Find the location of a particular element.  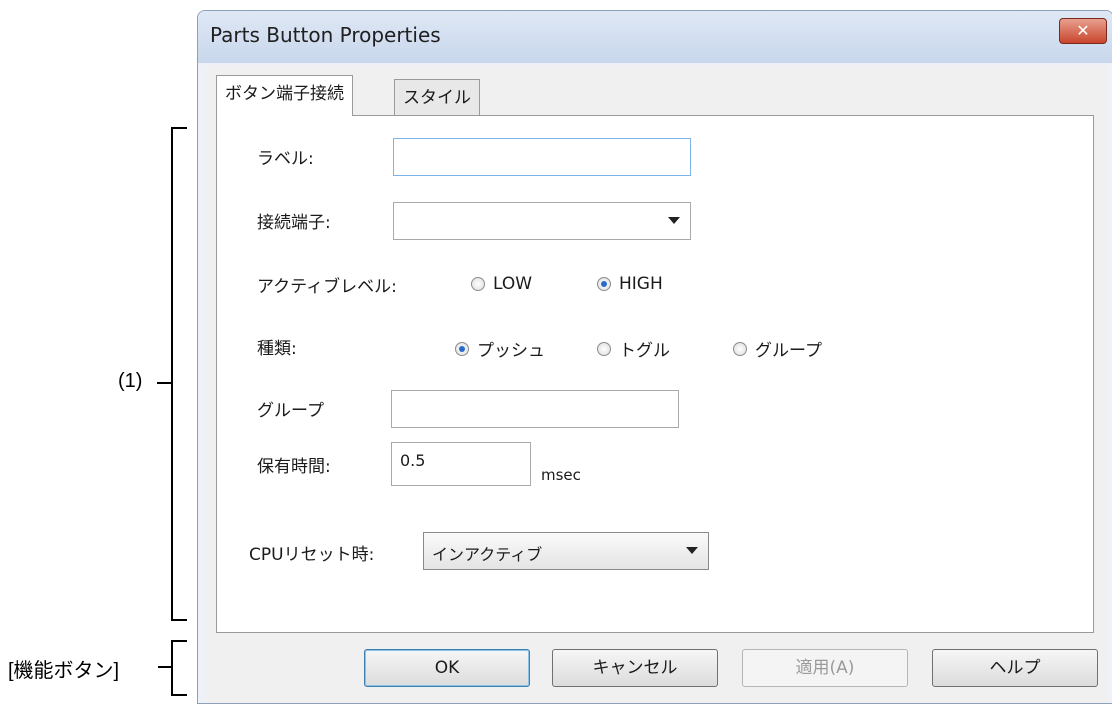

annotation-section-1: (1) is located at coordinates (130, 381).